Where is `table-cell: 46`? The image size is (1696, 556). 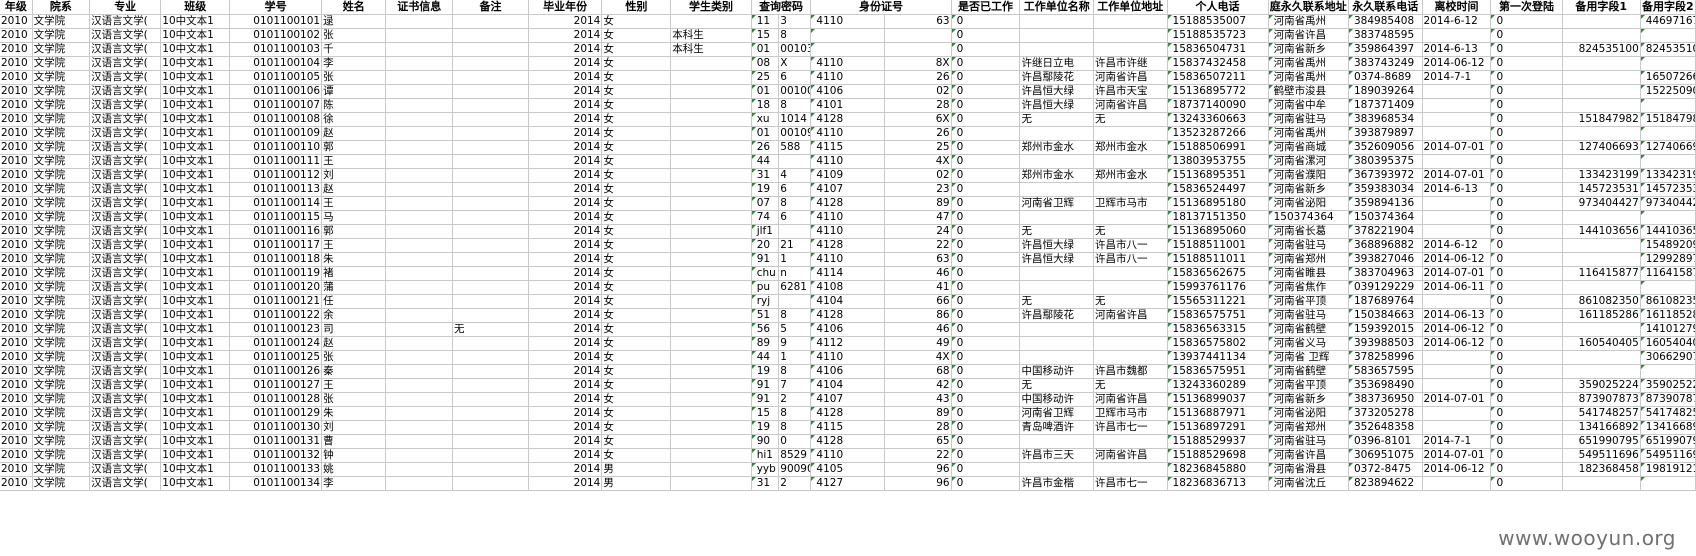 table-cell: 46 is located at coordinates (918, 273).